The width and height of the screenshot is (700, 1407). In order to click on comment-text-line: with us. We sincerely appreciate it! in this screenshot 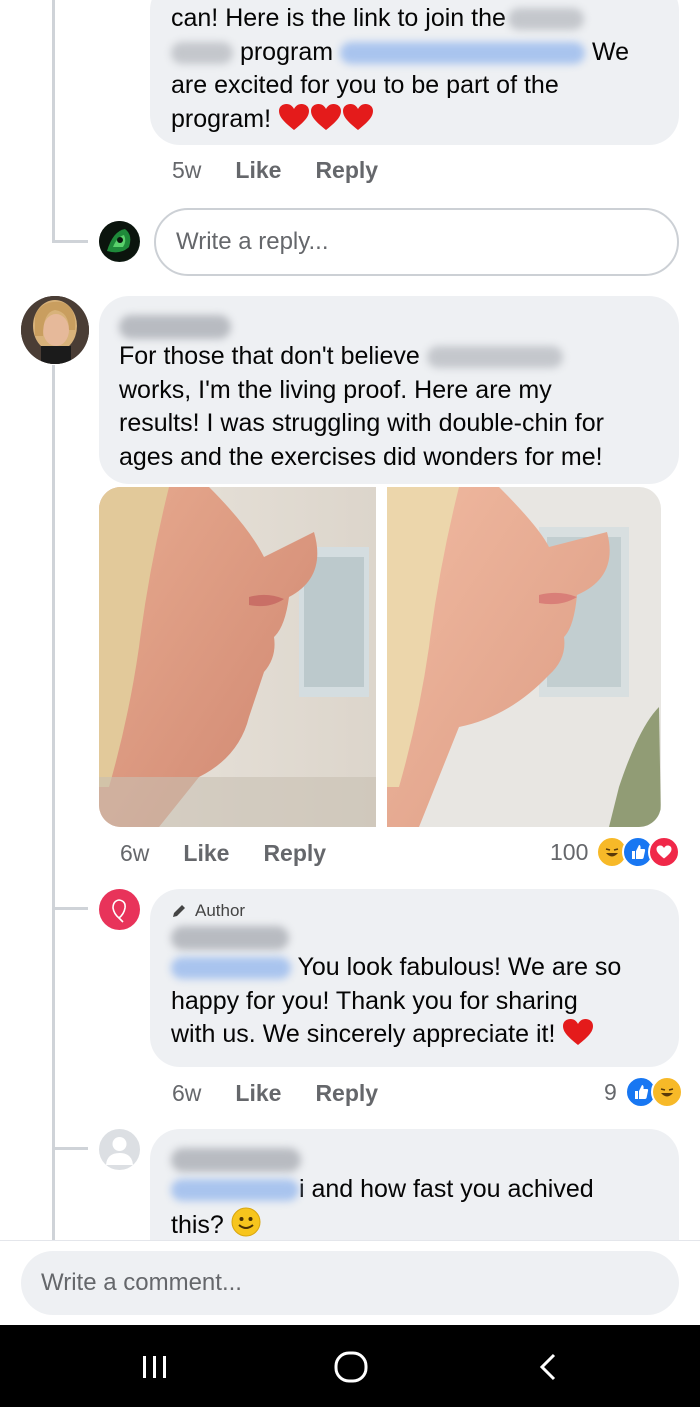, I will do `click(415, 1035)`.